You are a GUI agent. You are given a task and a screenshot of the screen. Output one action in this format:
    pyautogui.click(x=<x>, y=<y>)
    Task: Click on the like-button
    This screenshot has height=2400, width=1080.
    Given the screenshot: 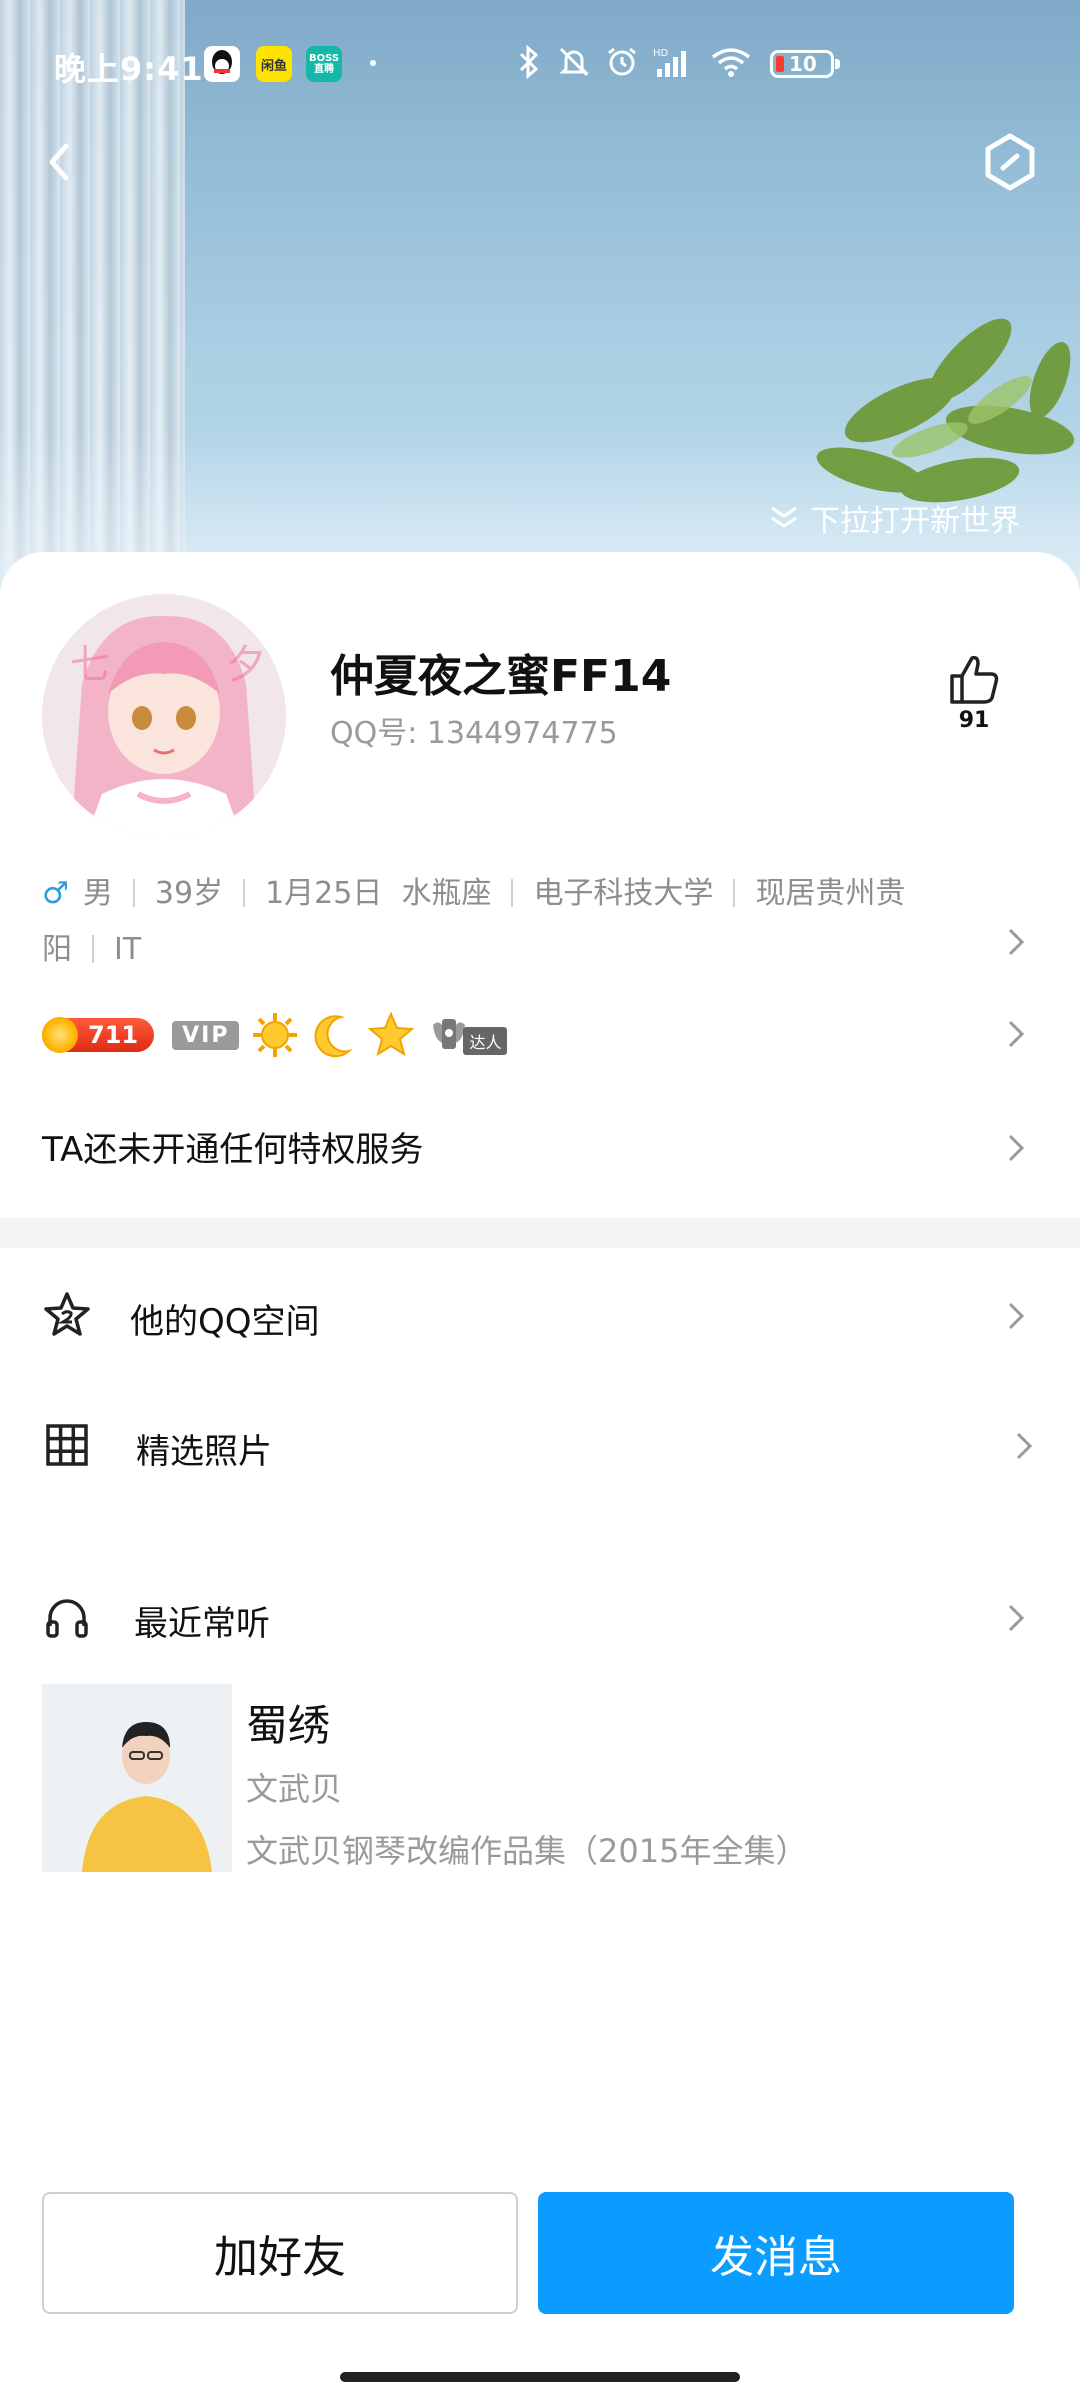 What is the action you would take?
    pyautogui.click(x=974, y=680)
    